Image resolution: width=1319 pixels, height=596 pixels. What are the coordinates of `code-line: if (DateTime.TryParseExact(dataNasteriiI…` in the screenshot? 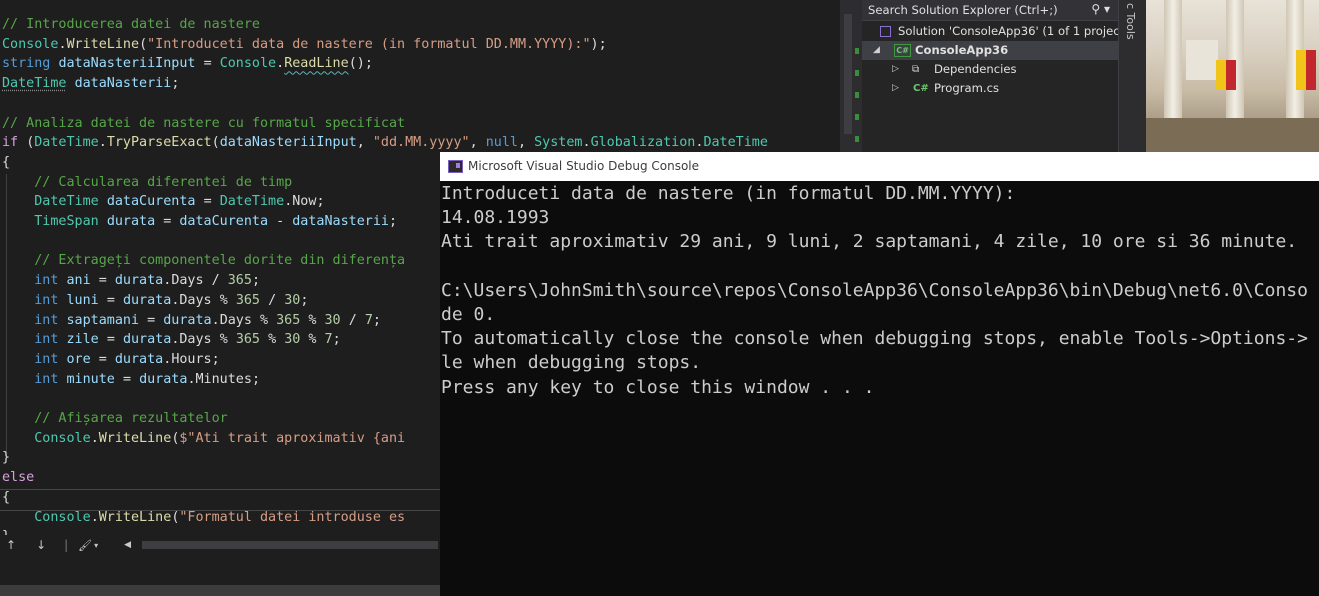 It's located at (385, 143).